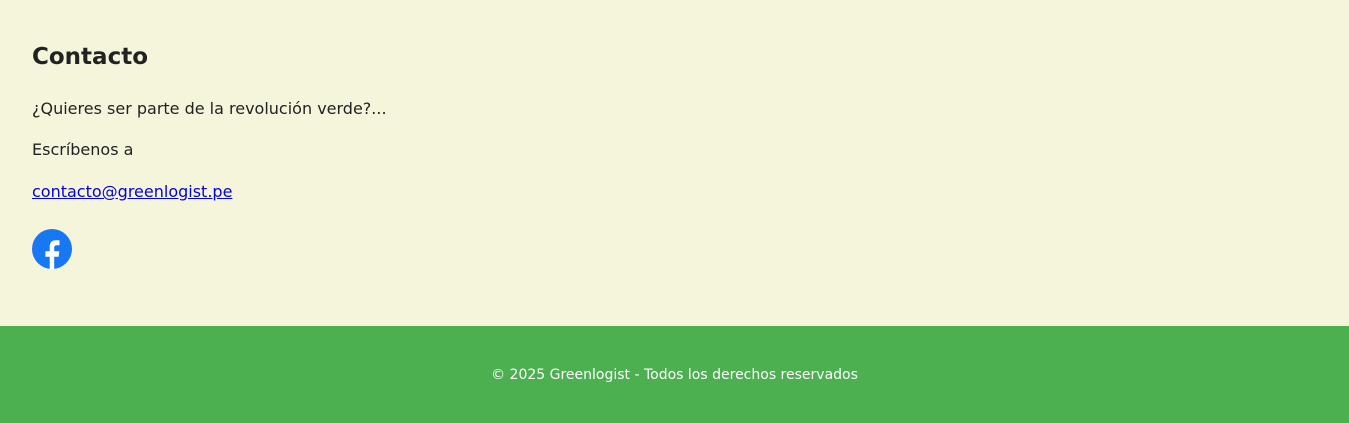 This screenshot has height=423, width=1349. I want to click on facebook-link, so click(52, 249).